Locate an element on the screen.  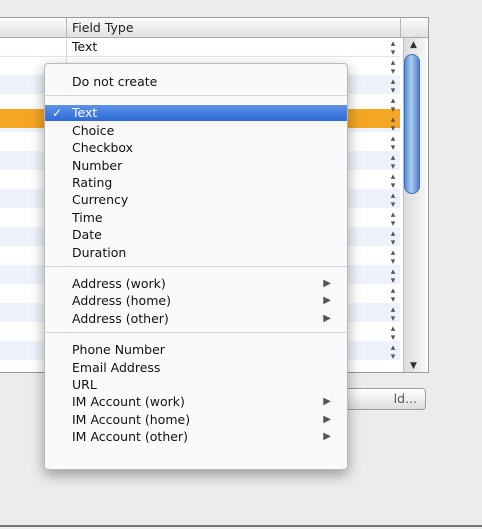
menu-item-do-not-create: Do not create is located at coordinates (196, 82).